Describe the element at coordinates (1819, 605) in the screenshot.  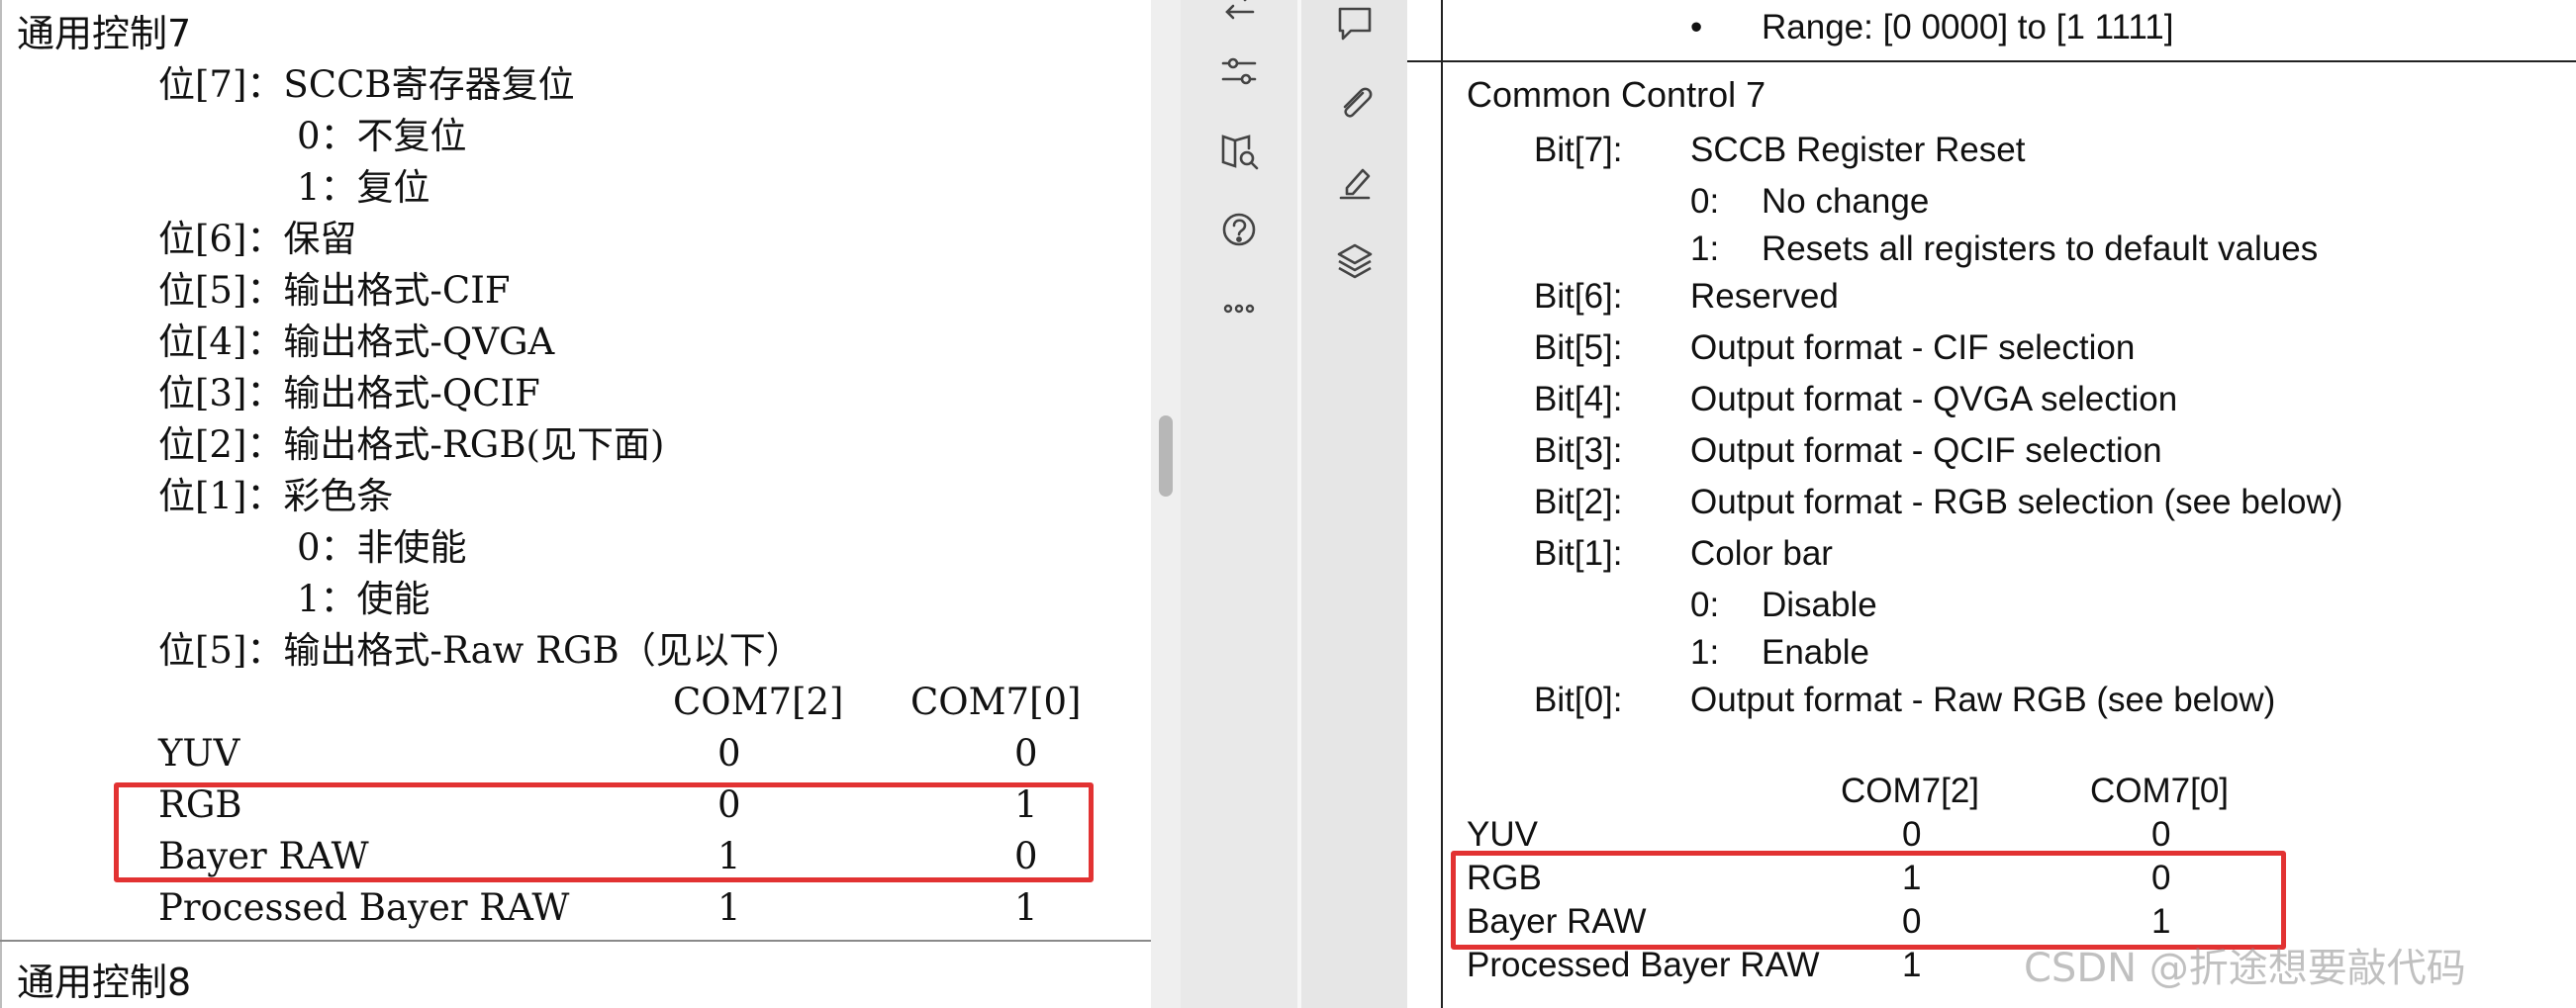
I see `option-desc: Disable` at that location.